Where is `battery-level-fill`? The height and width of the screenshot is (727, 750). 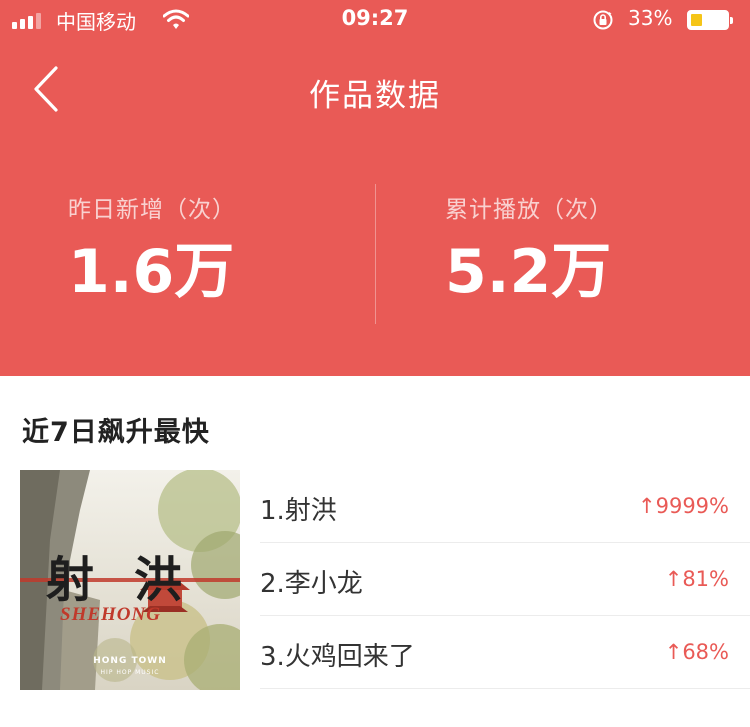 battery-level-fill is located at coordinates (696, 20).